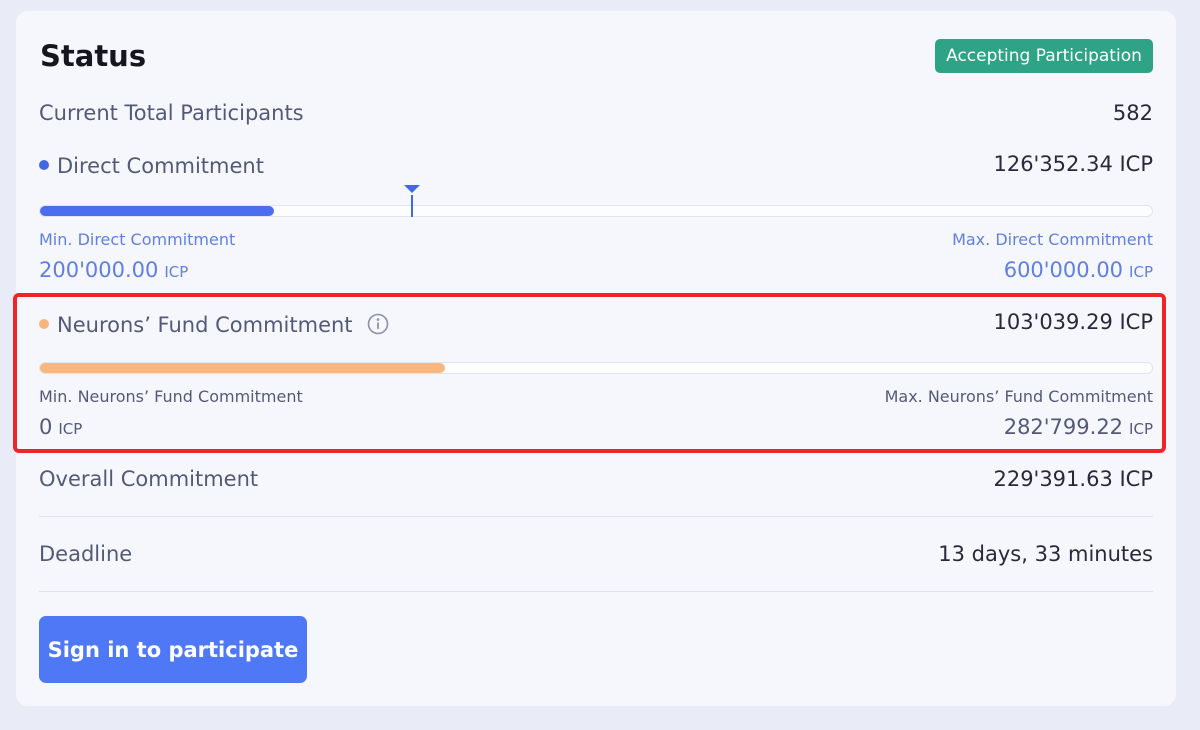  I want to click on neurons-fund-commitment-value: 103'039.29 ICP, so click(1073, 322).